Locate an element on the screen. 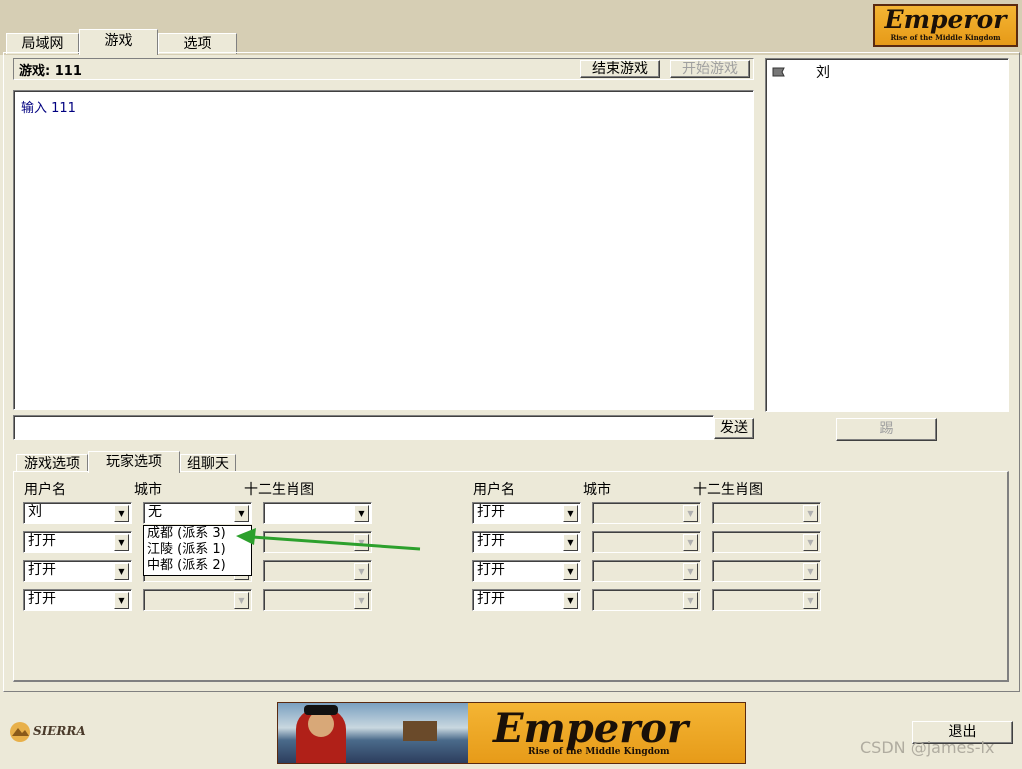  send-button: 发送 is located at coordinates (734, 428).